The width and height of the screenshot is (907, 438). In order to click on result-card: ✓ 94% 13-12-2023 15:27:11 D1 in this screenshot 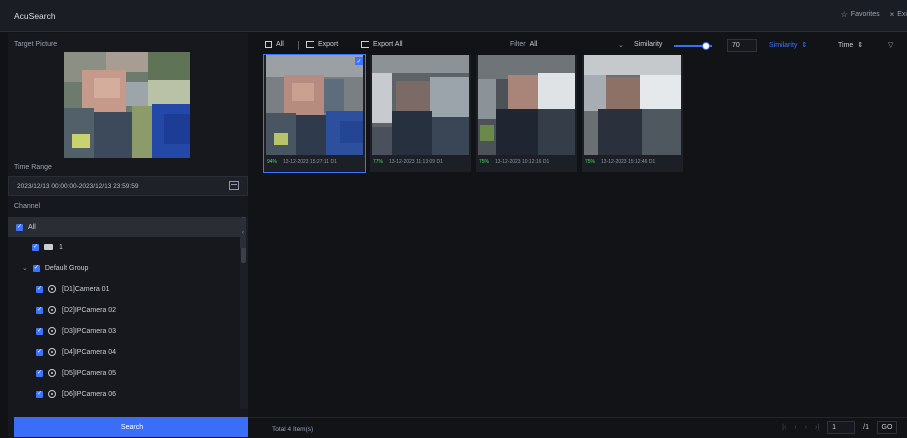, I will do `click(314, 113)`.